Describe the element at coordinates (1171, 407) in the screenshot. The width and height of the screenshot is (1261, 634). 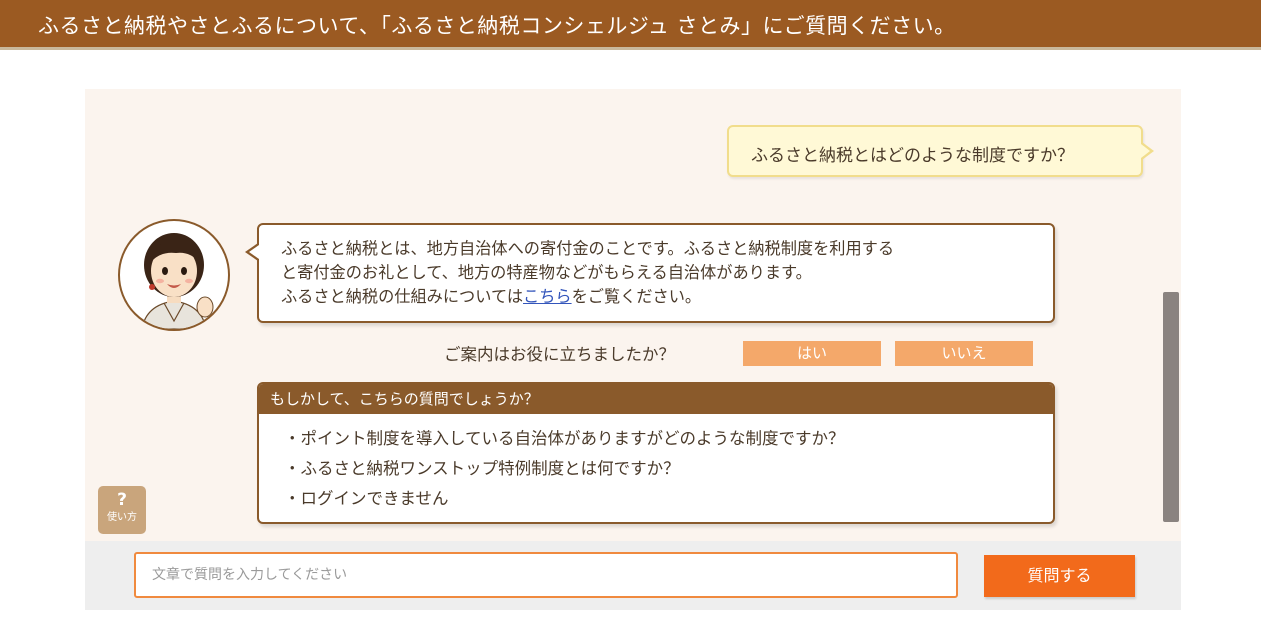
I see `chat-scrollbar` at that location.